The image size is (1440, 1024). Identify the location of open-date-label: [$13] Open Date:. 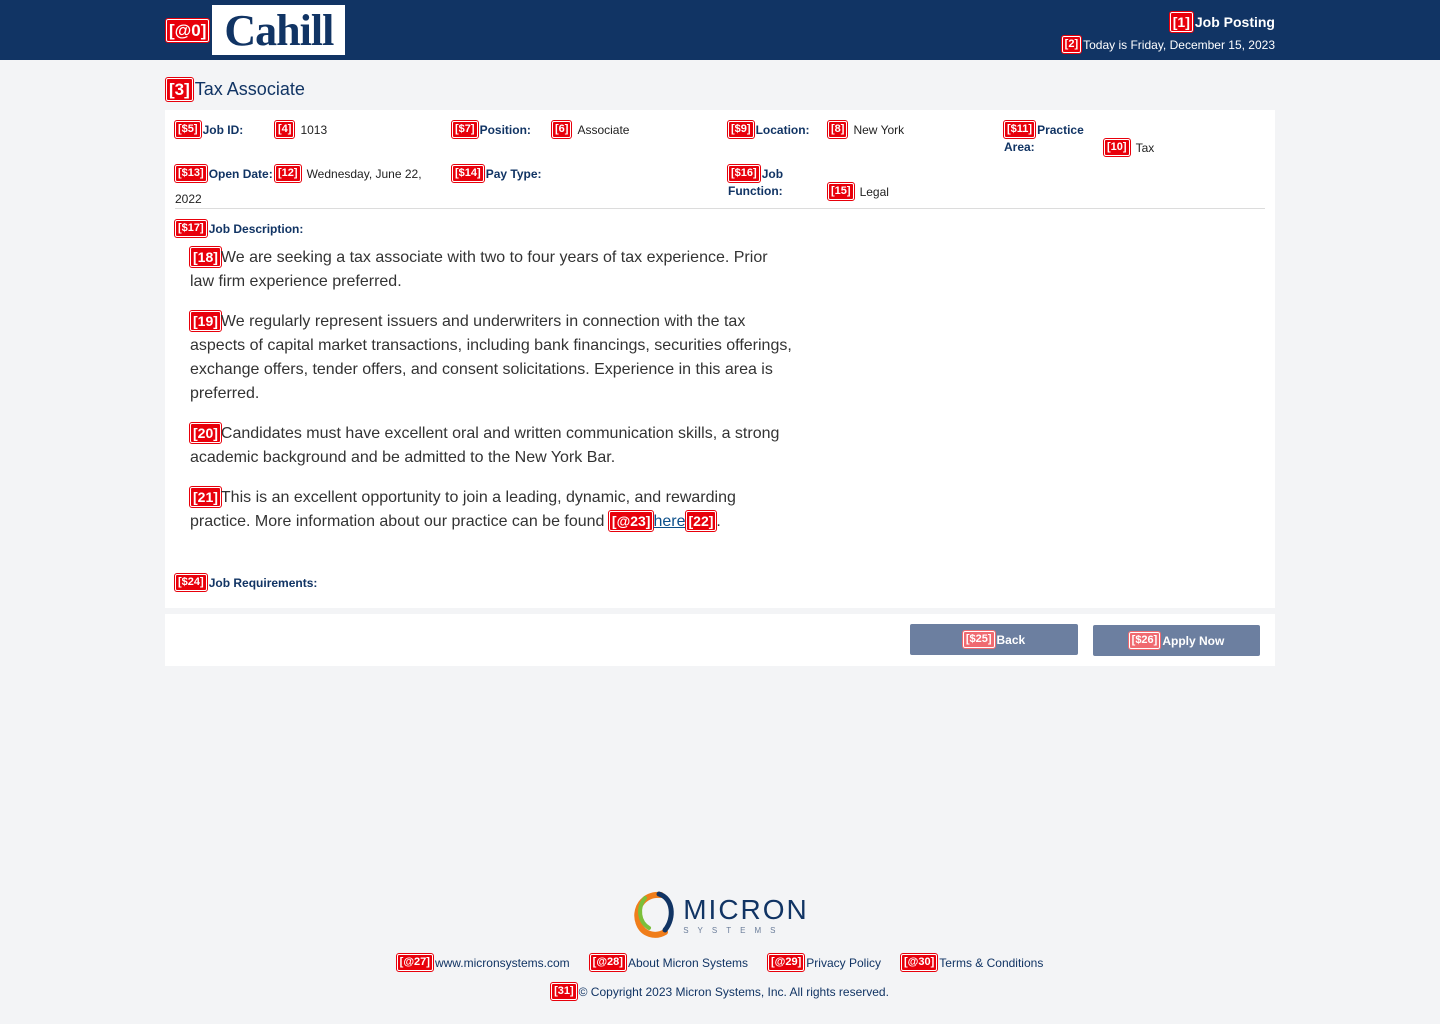
(223, 173).